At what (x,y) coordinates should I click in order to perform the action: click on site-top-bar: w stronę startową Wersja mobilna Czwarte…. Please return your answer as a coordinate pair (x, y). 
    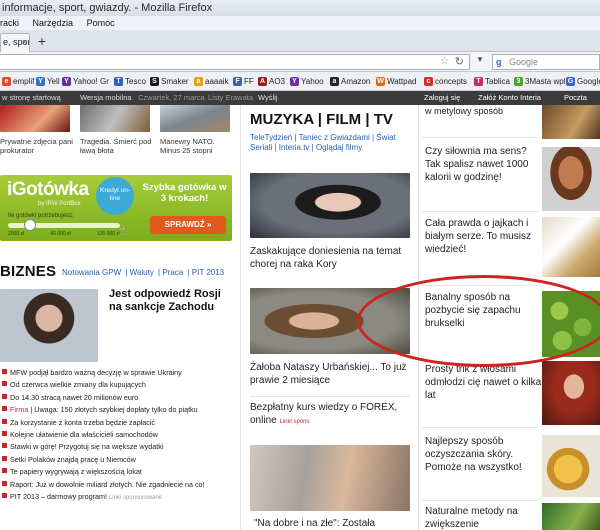
    Looking at the image, I should click on (300, 98).